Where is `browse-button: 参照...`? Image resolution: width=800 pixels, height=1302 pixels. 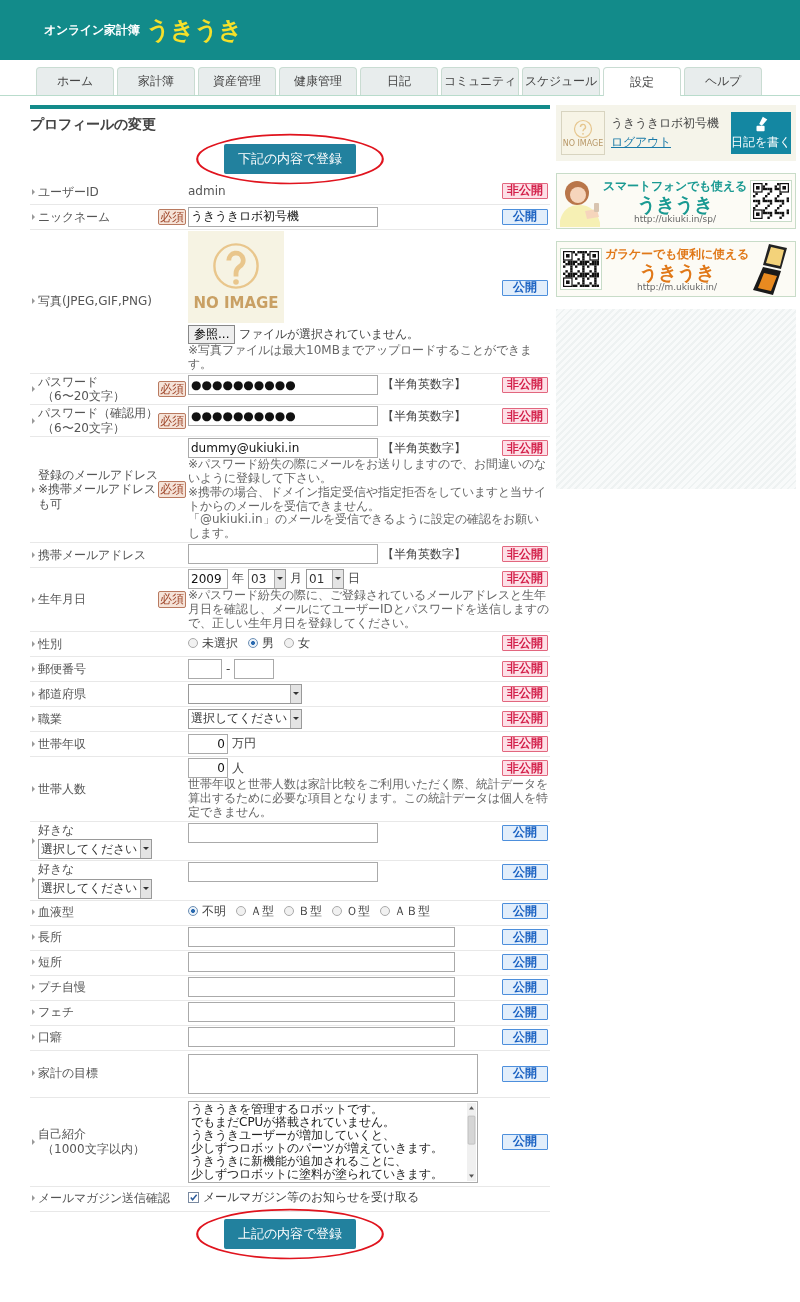
browse-button: 参照... is located at coordinates (212, 334).